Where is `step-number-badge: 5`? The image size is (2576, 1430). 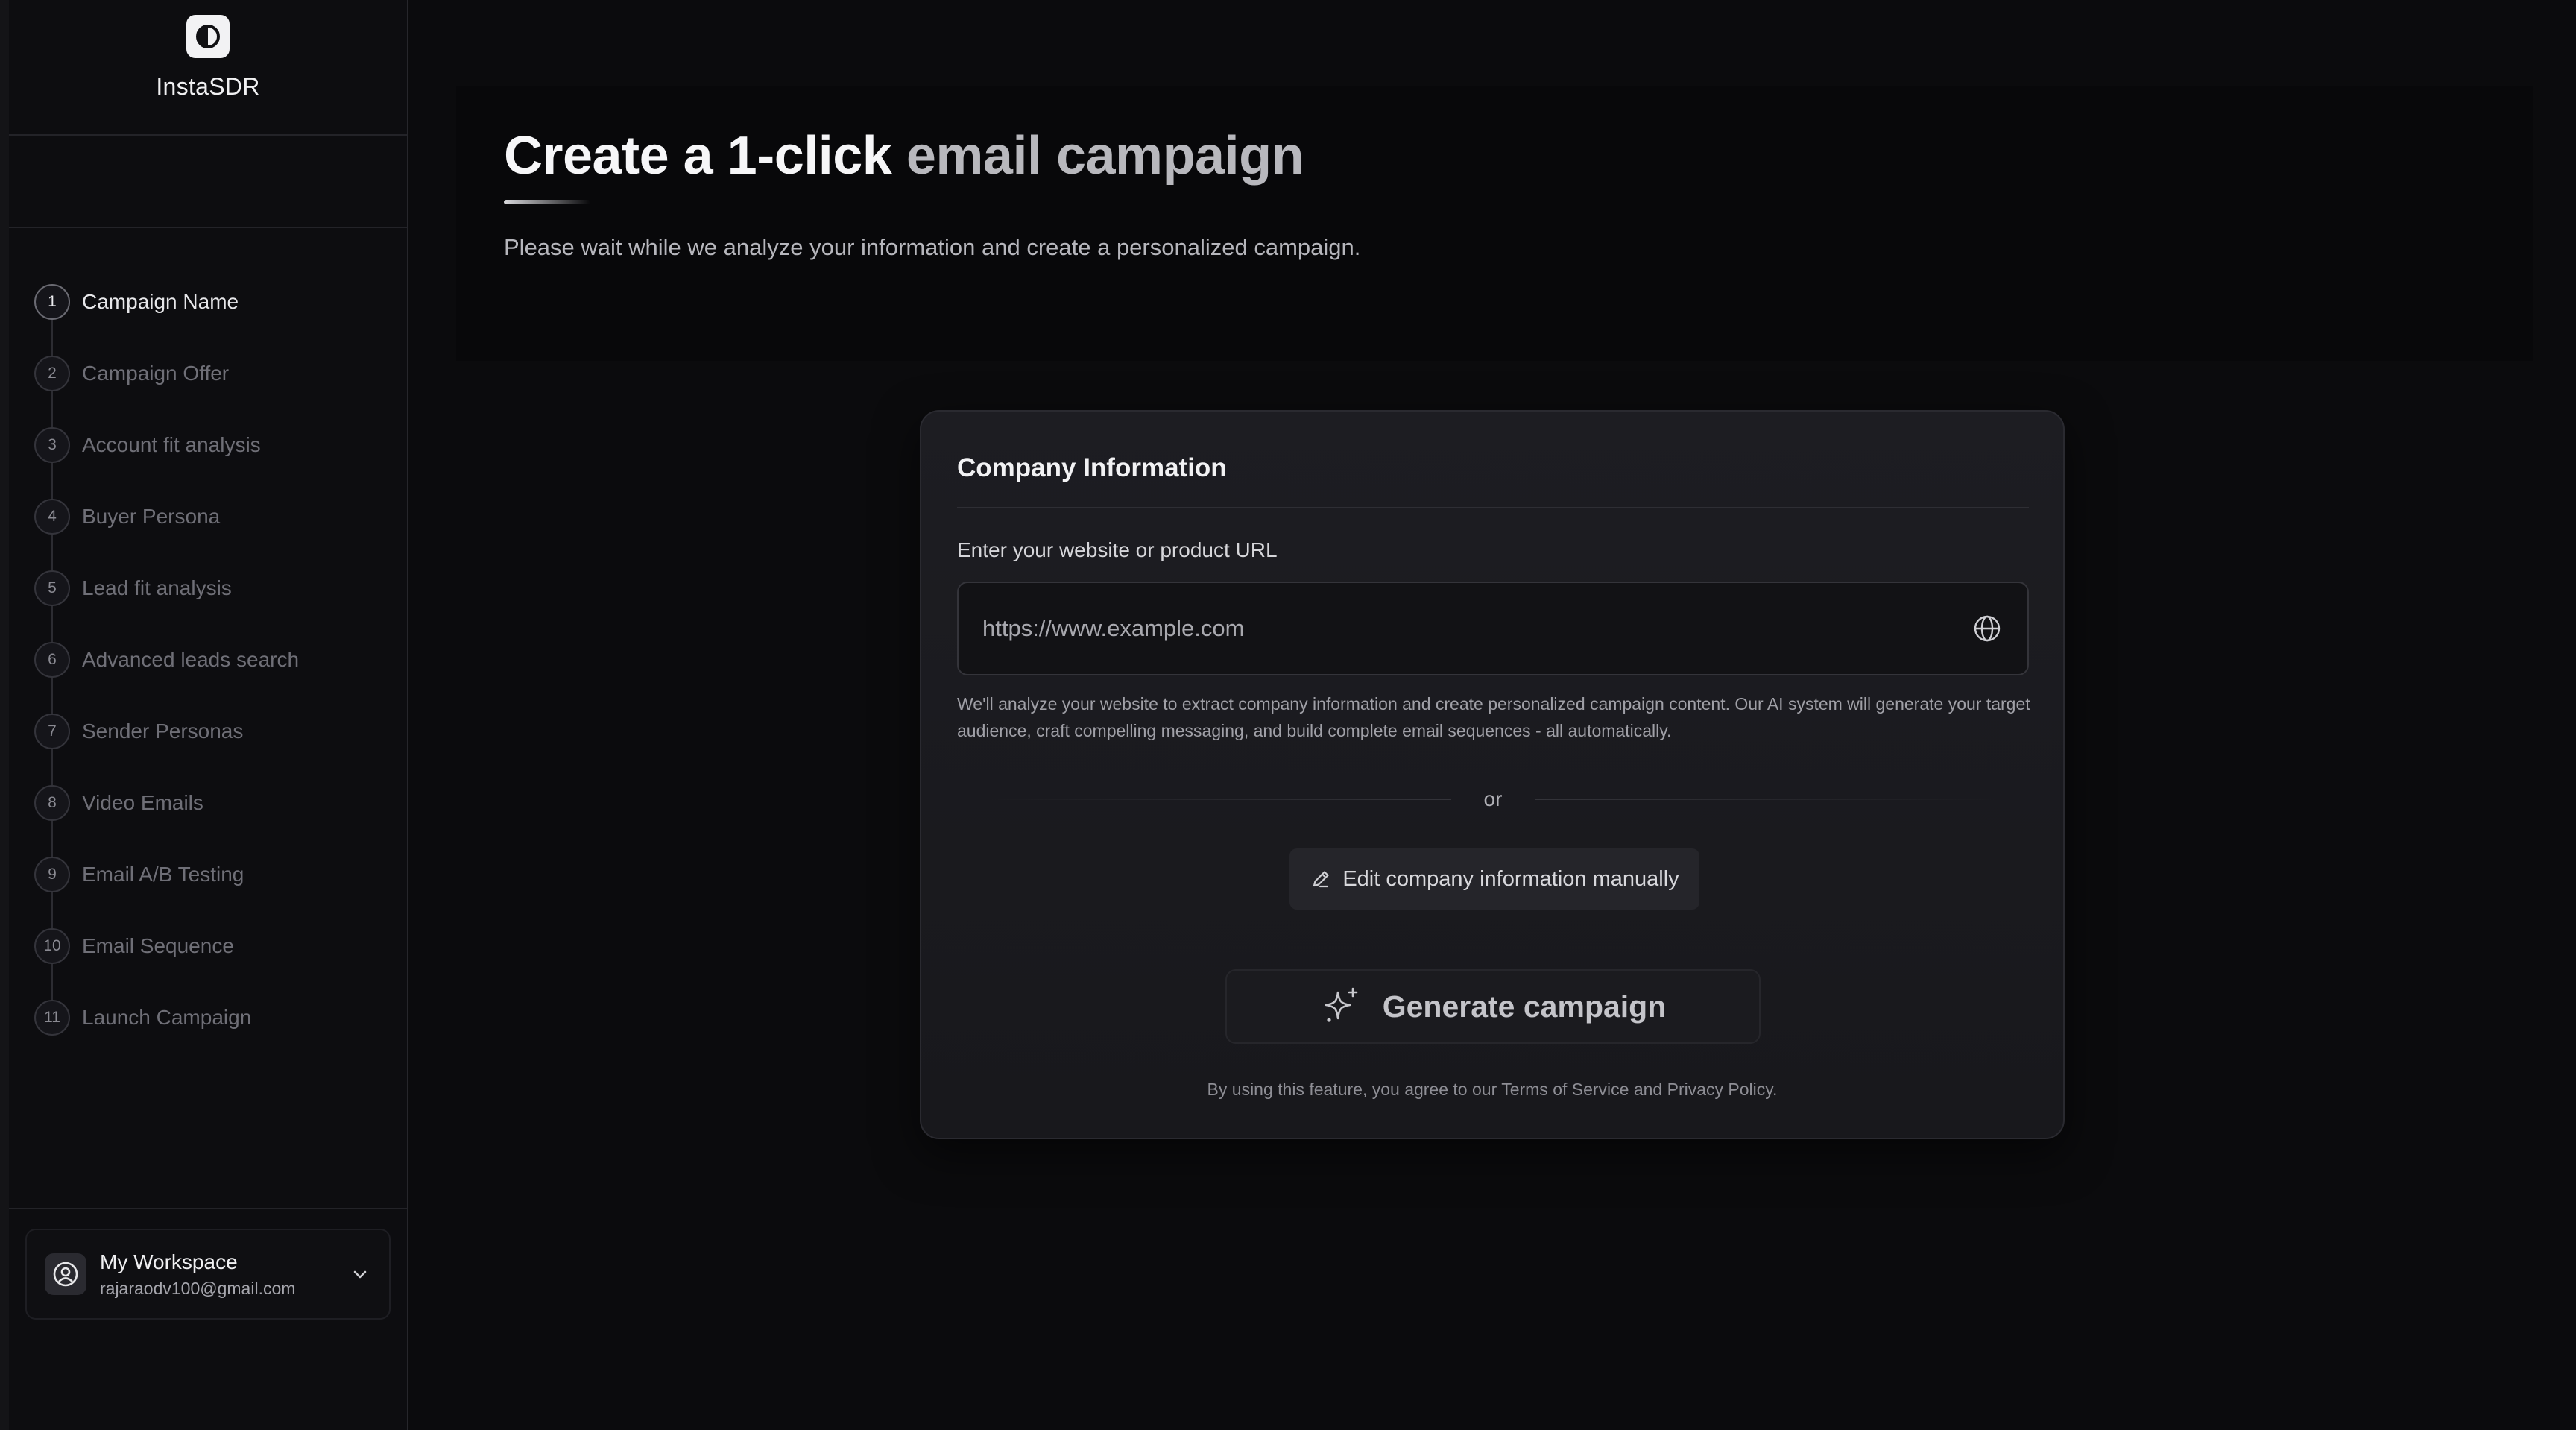
step-number-badge: 5 is located at coordinates (52, 588).